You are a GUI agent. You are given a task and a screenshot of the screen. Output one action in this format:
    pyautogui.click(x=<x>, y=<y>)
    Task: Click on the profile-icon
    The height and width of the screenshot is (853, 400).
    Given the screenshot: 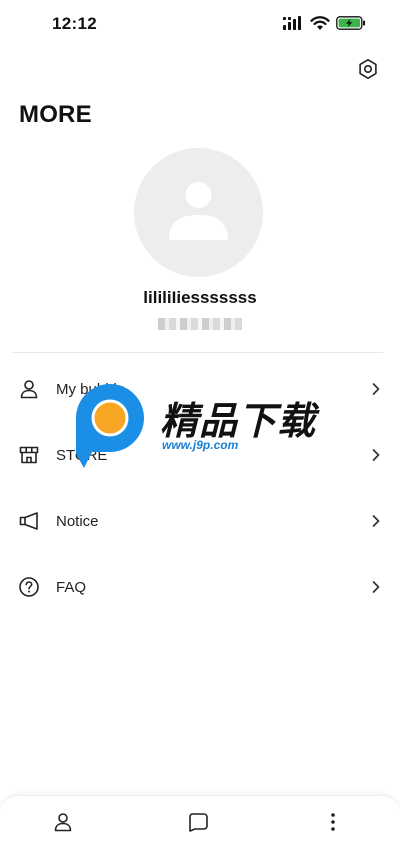 What is the action you would take?
    pyautogui.click(x=63, y=822)
    